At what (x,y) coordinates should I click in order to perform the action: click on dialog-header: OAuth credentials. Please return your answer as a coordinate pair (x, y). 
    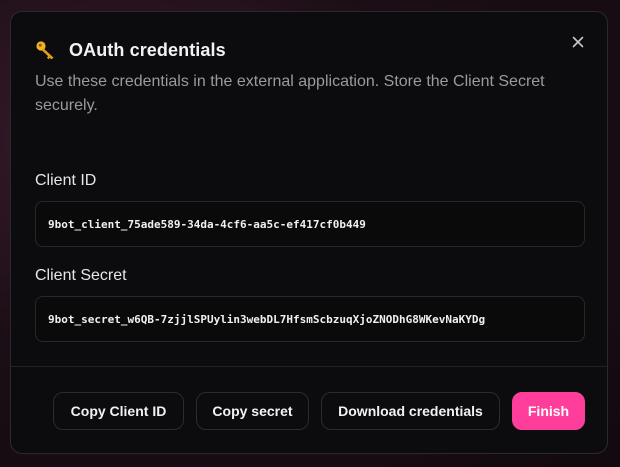
    Looking at the image, I should click on (130, 50).